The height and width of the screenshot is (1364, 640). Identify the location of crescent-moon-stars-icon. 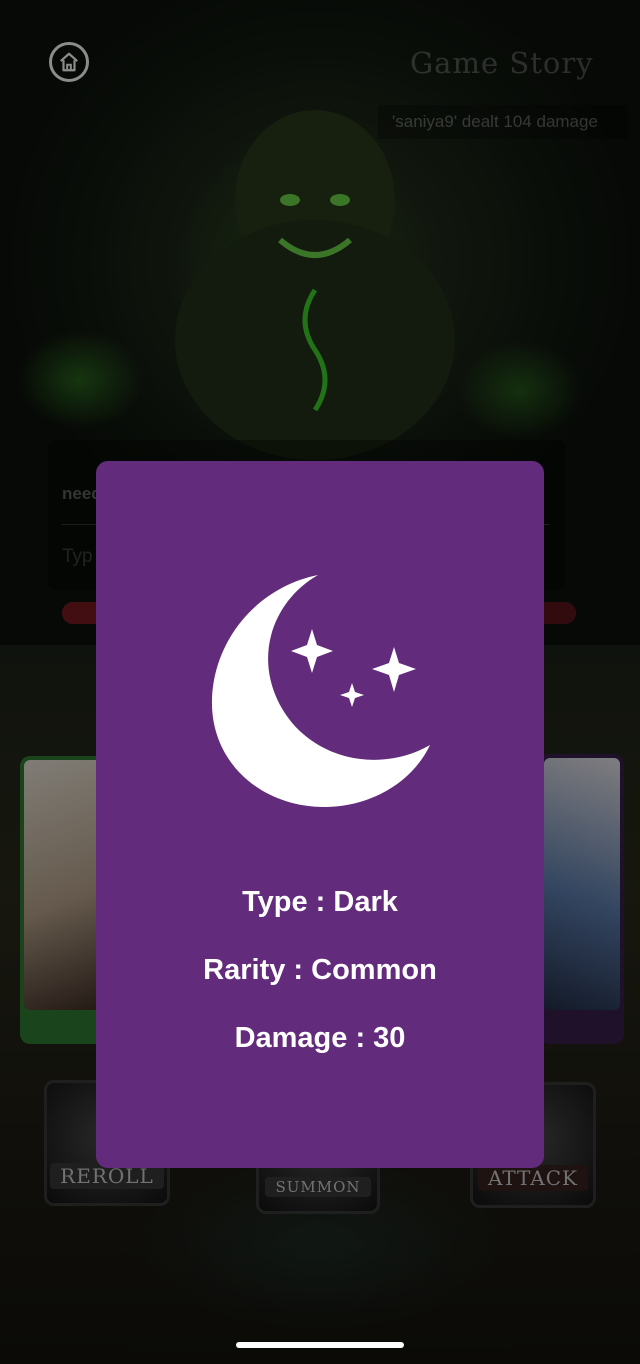
(320, 691).